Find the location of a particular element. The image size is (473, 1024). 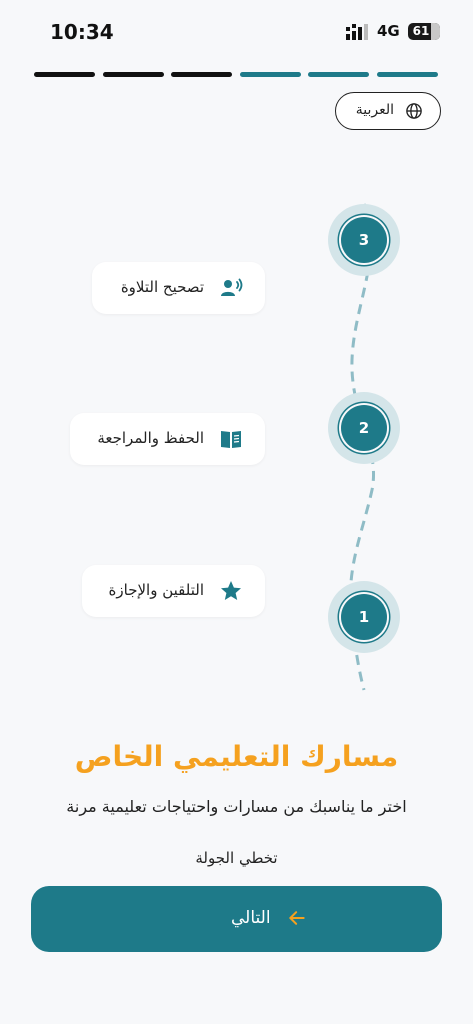

battery-level: 61 is located at coordinates (421, 31).